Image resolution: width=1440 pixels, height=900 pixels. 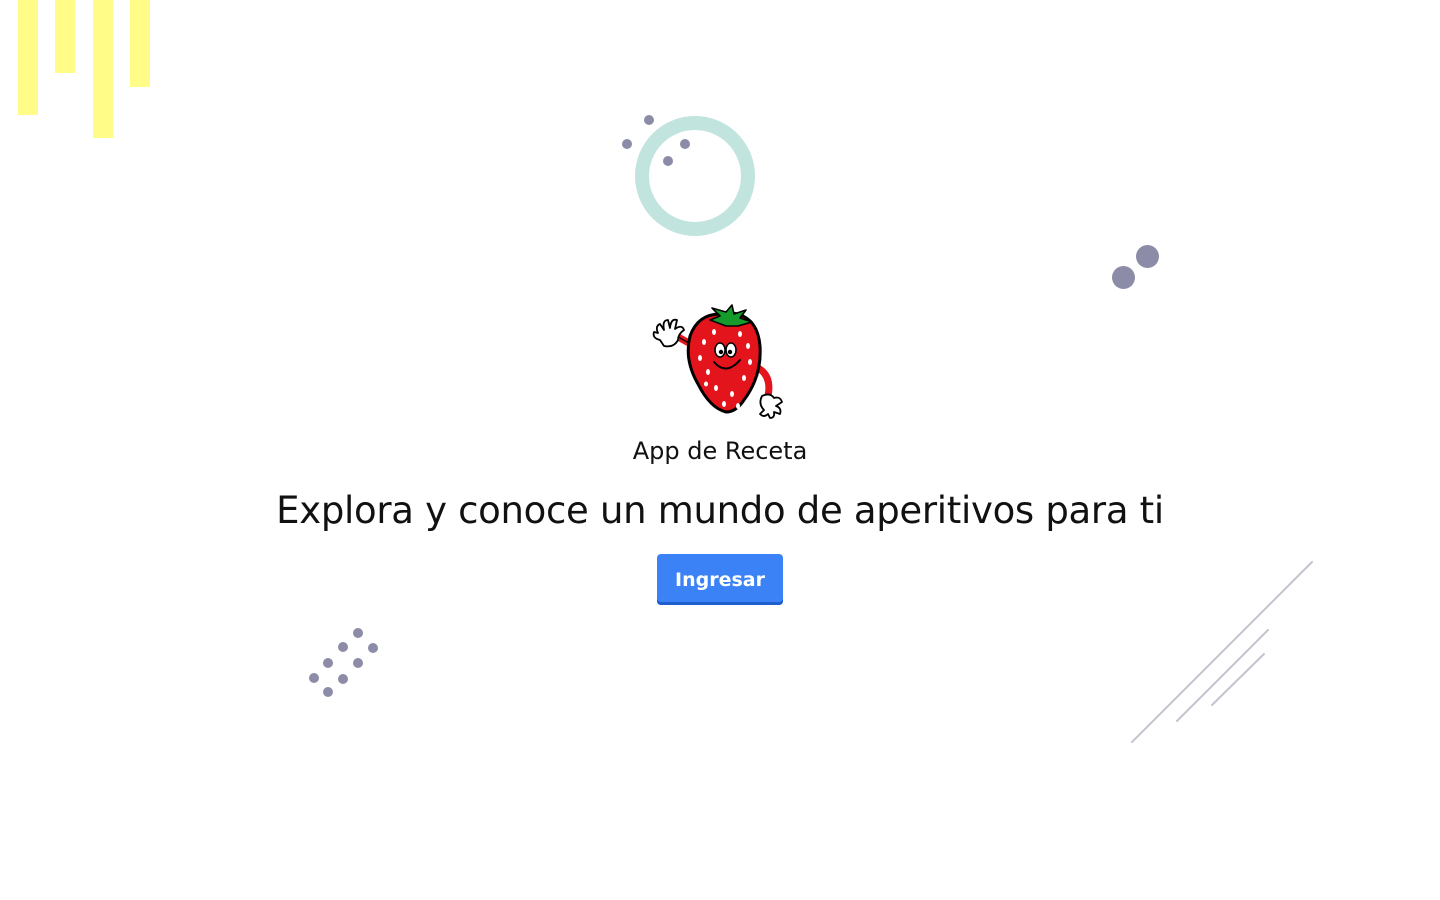 I want to click on decor-ring, so click(x=695, y=176).